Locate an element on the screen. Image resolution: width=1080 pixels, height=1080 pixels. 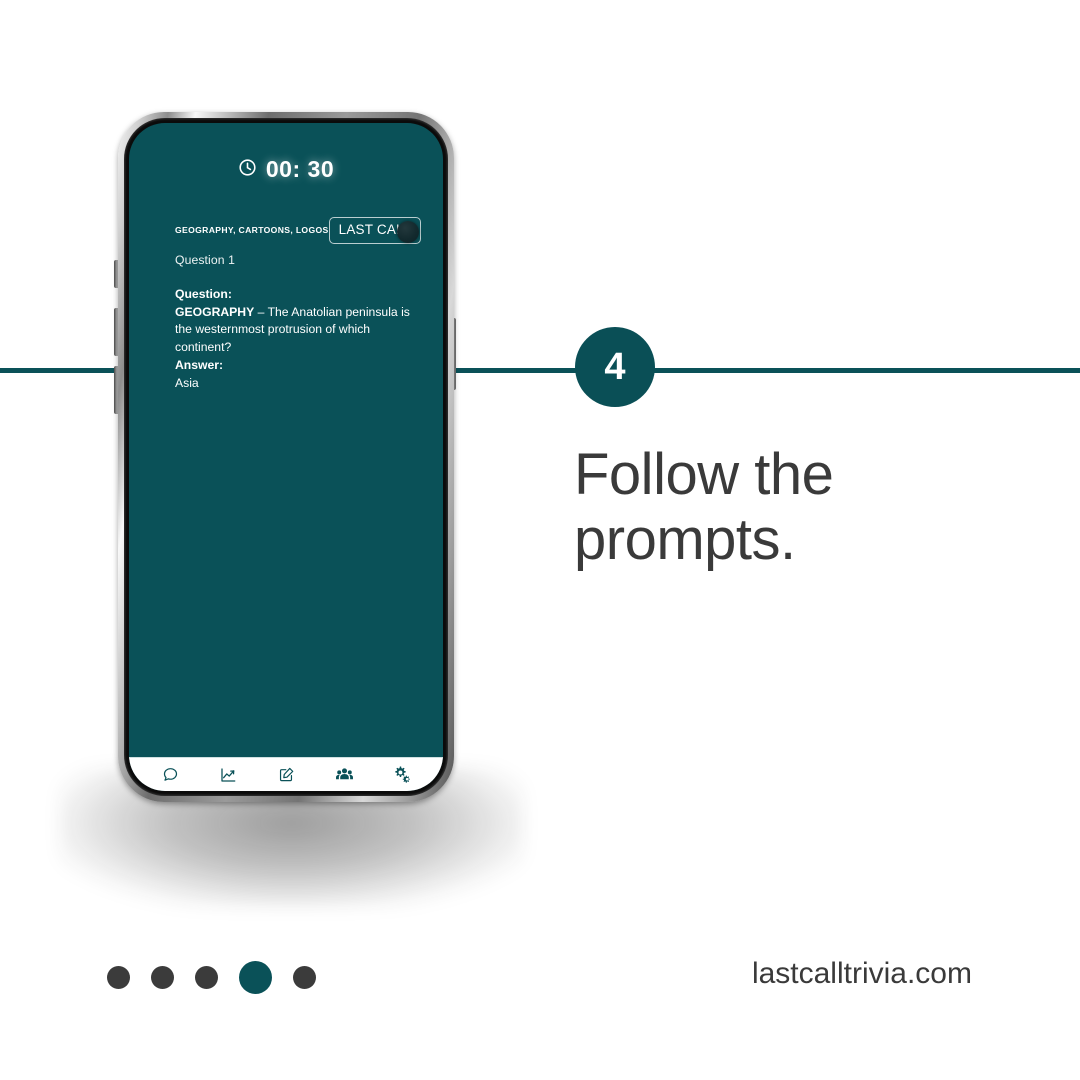
chat-icon is located at coordinates (170, 775).